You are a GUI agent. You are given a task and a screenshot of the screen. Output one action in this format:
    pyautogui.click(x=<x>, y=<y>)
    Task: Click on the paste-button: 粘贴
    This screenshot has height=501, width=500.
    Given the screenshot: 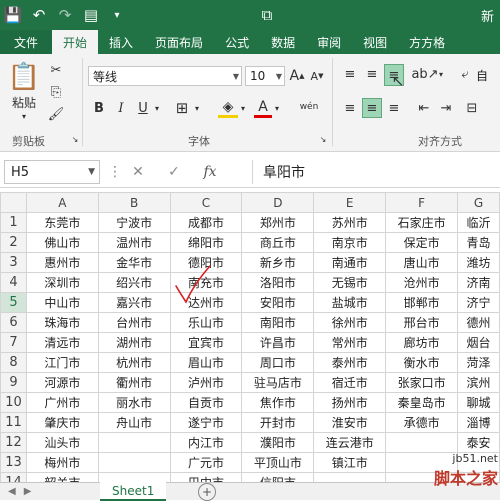 What is the action you would take?
    pyautogui.click(x=24, y=102)
    